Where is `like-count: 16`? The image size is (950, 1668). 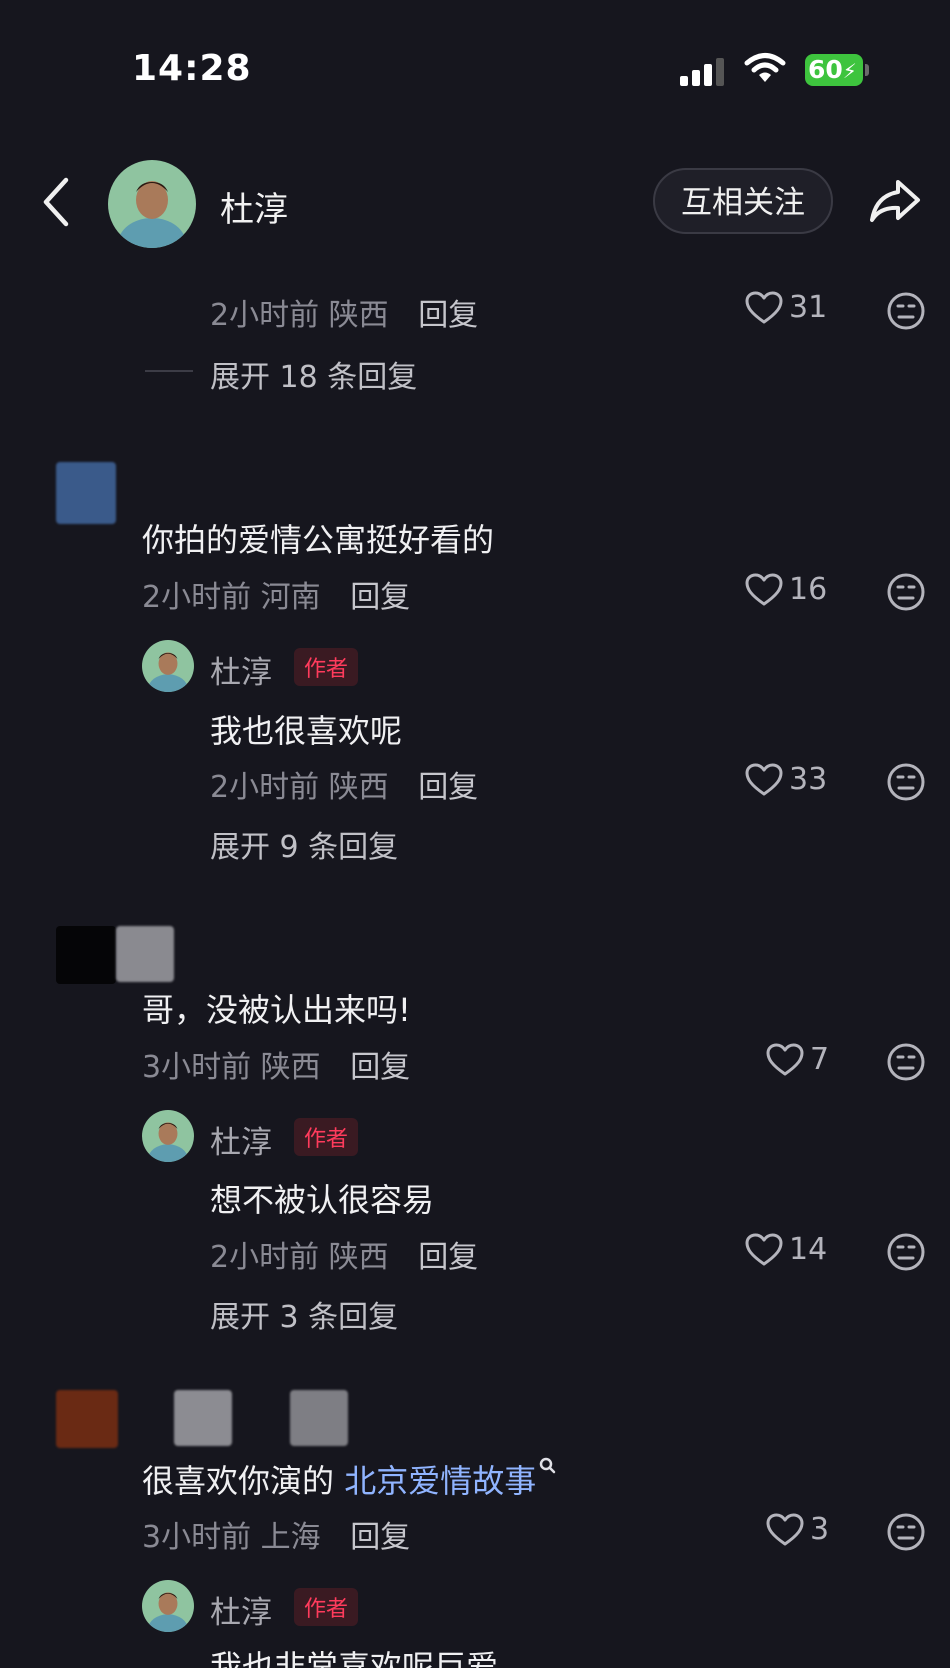
like-count: 16 is located at coordinates (808, 589).